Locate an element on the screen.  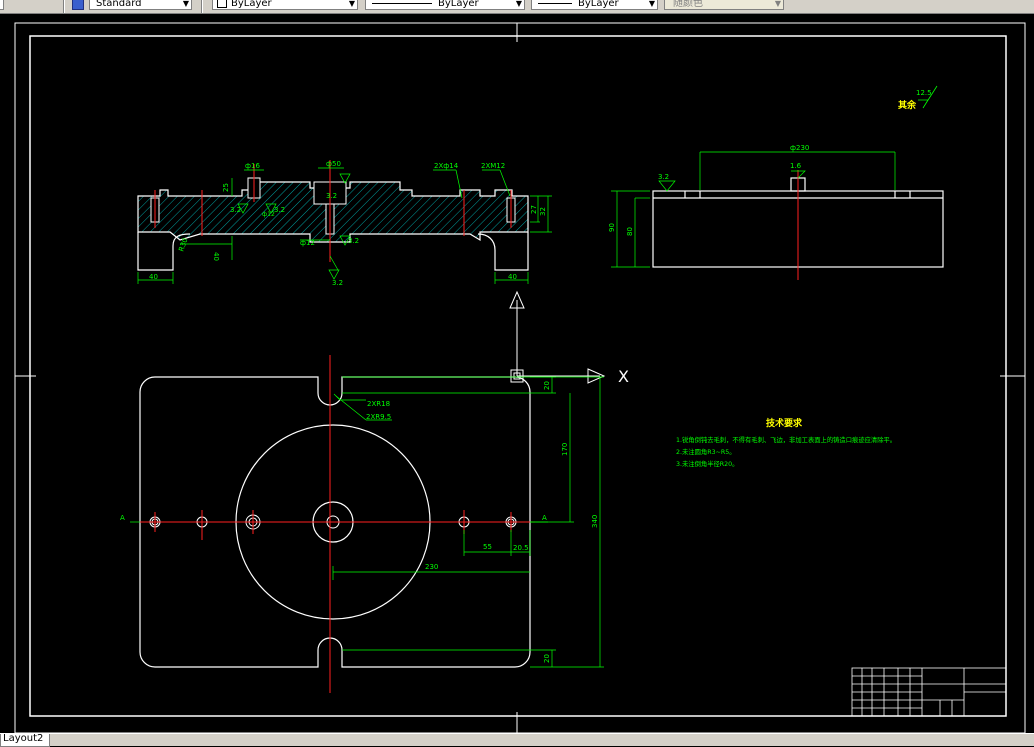
dim-text: 80 is located at coordinates (630, 231).